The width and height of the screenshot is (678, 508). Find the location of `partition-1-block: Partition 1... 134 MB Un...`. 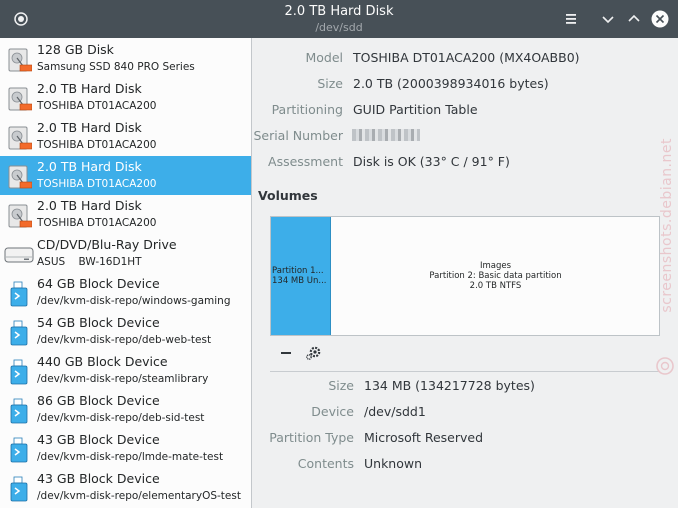

partition-1-block: Partition 1... 134 MB Un... is located at coordinates (301, 276).